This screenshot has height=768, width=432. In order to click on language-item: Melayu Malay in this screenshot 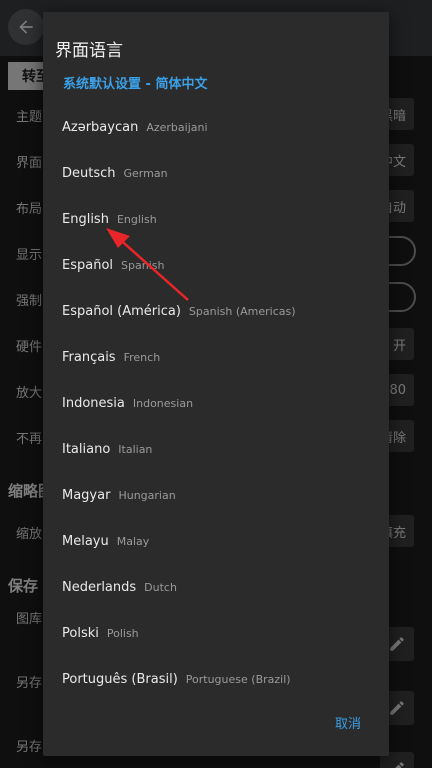, I will do `click(216, 541)`.